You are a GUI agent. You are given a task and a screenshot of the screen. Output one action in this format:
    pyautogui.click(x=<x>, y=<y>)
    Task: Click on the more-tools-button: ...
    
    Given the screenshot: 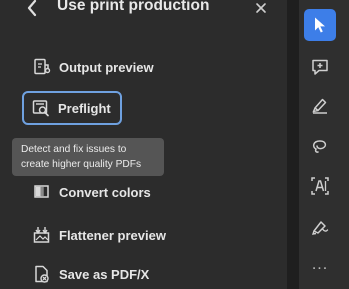 What is the action you would take?
    pyautogui.click(x=320, y=265)
    